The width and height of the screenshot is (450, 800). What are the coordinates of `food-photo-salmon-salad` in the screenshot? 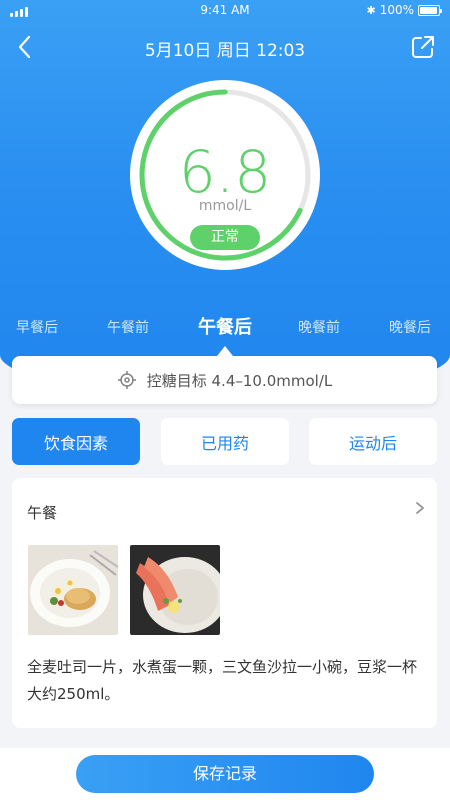 It's located at (175, 590).